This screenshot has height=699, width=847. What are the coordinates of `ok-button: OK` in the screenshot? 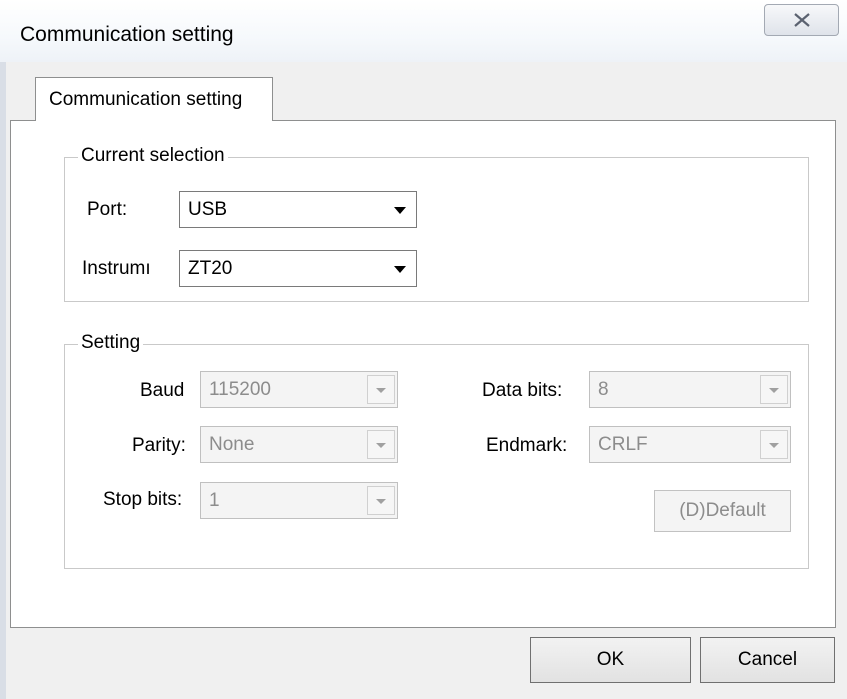 It's located at (610, 660).